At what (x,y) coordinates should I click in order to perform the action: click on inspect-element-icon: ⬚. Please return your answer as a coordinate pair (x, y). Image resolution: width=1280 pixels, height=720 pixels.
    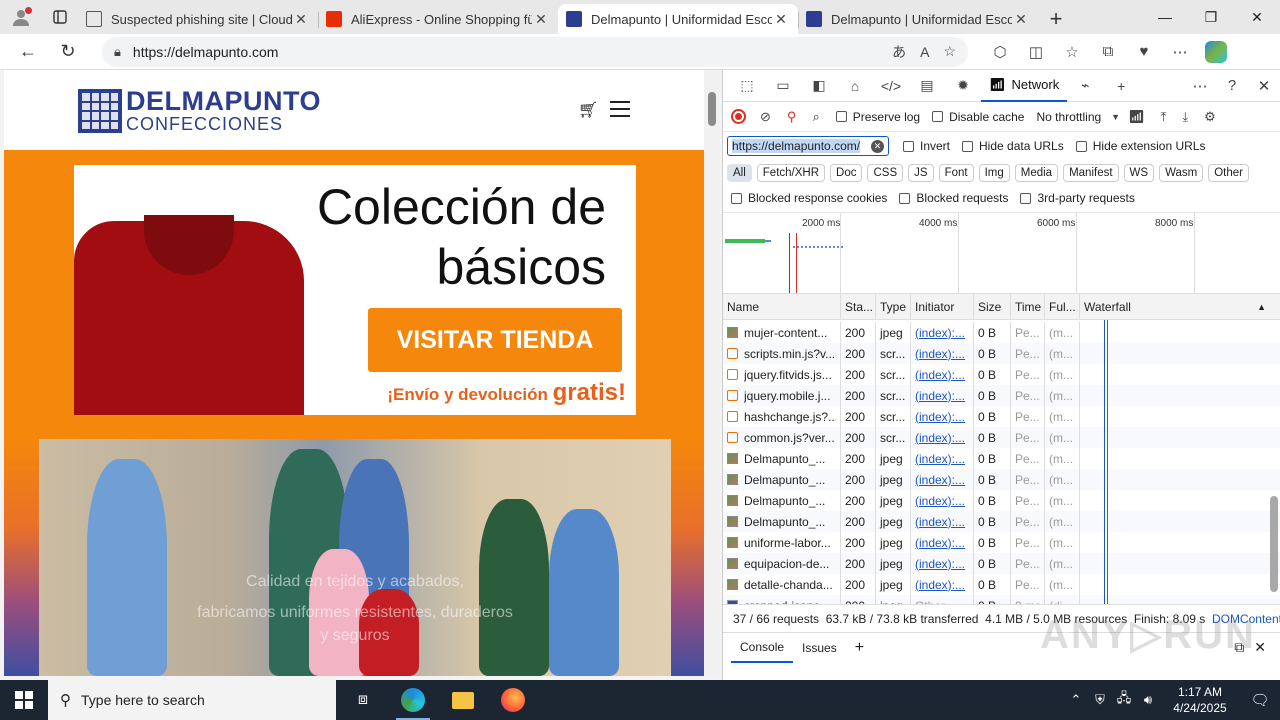
    Looking at the image, I should click on (747, 85).